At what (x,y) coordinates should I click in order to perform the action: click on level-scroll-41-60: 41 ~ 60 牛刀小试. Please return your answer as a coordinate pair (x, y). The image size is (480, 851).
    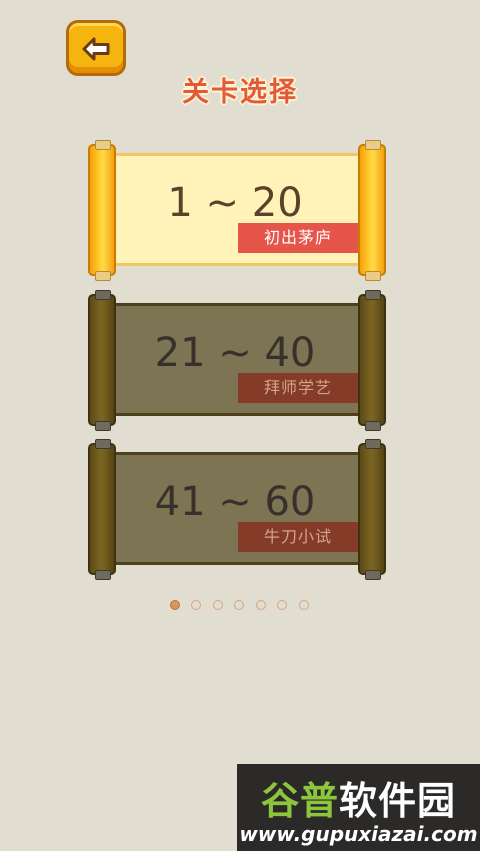
    Looking at the image, I should click on (238, 511).